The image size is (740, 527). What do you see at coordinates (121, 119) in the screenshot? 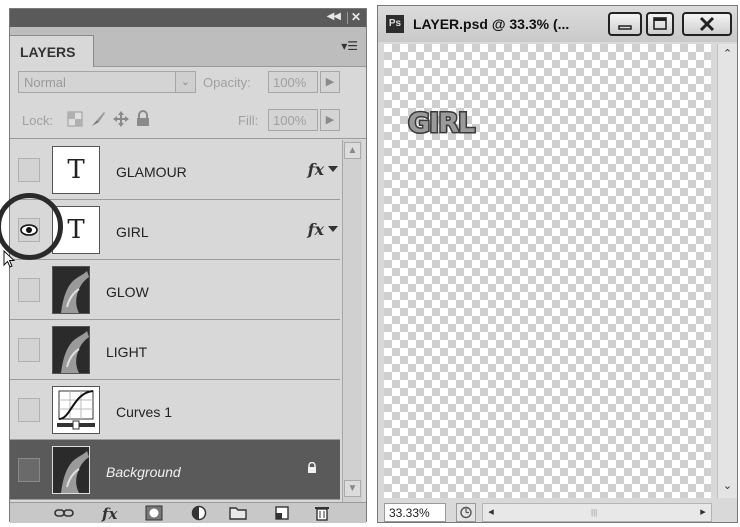
I see `lock-position-icon` at bounding box center [121, 119].